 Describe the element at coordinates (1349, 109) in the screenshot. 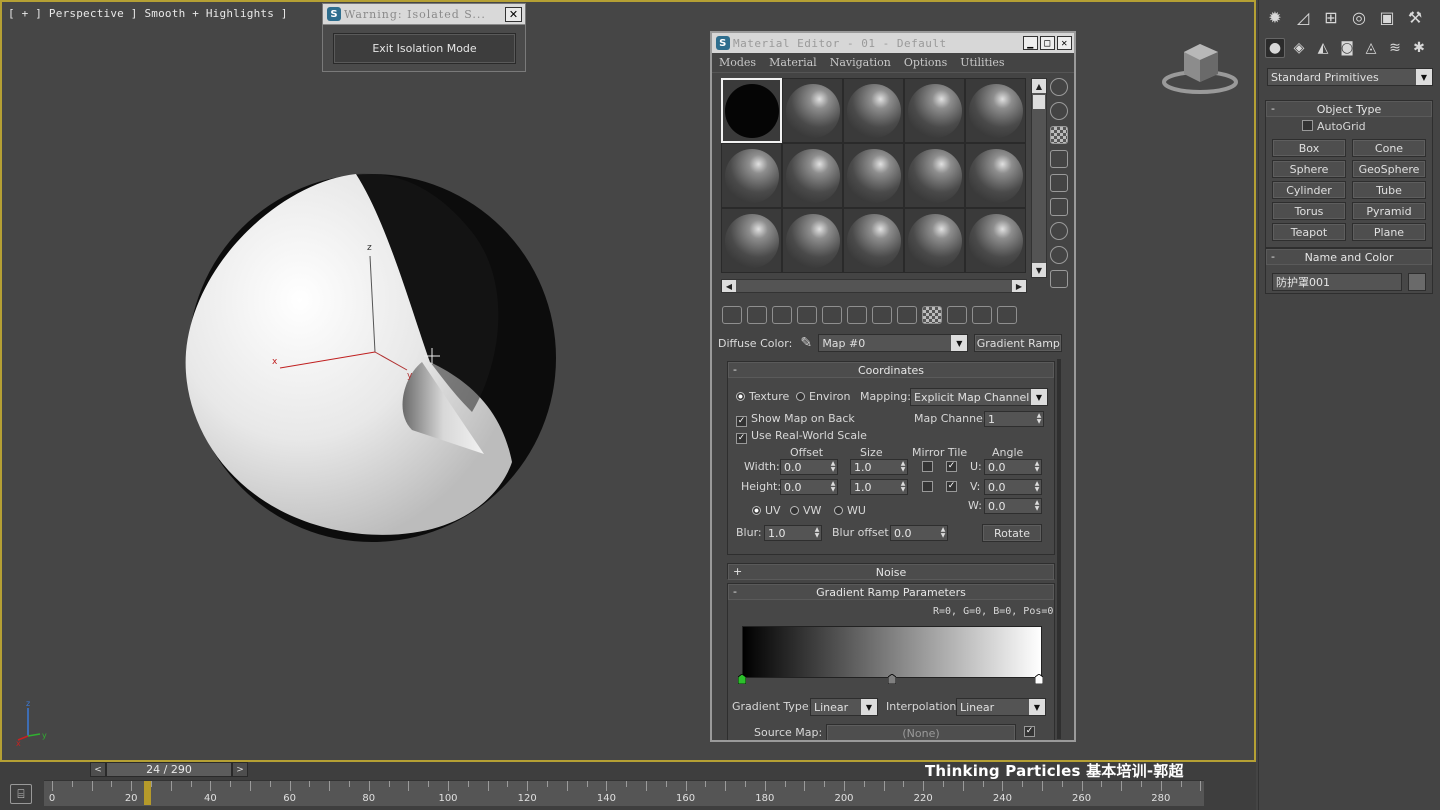

I see `object-type-header: - Object Type` at that location.